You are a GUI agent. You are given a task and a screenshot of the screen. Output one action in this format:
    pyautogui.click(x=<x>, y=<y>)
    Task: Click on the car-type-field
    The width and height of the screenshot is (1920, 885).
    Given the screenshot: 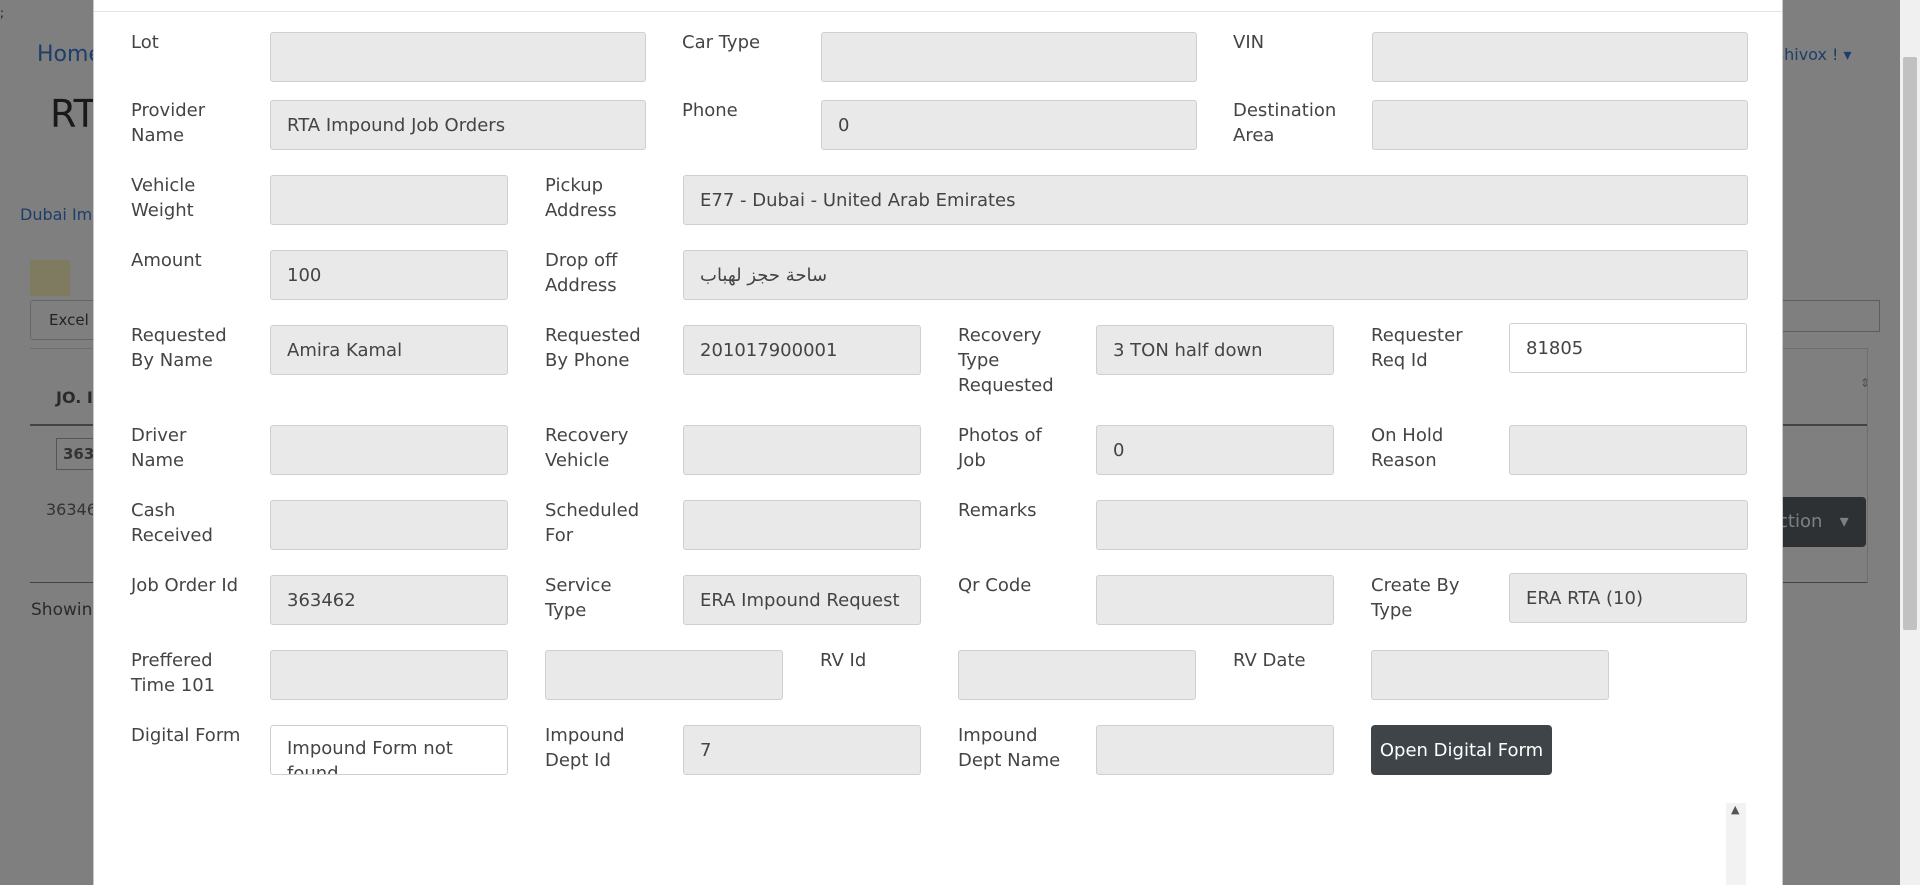 What is the action you would take?
    pyautogui.click(x=1009, y=57)
    